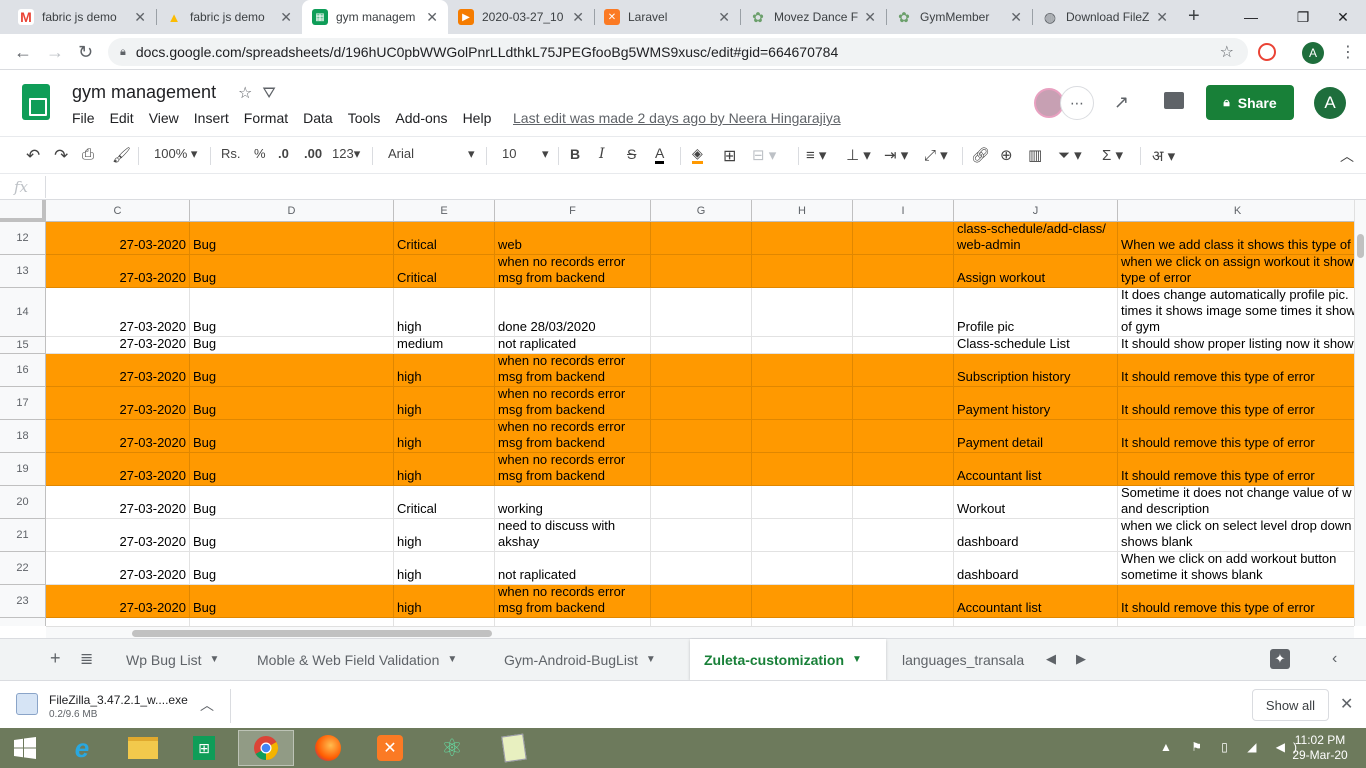 The image size is (1366, 768). What do you see at coordinates (813, 17) in the screenshot?
I see `browser-tab: ✿ Movez Dance F ✕` at bounding box center [813, 17].